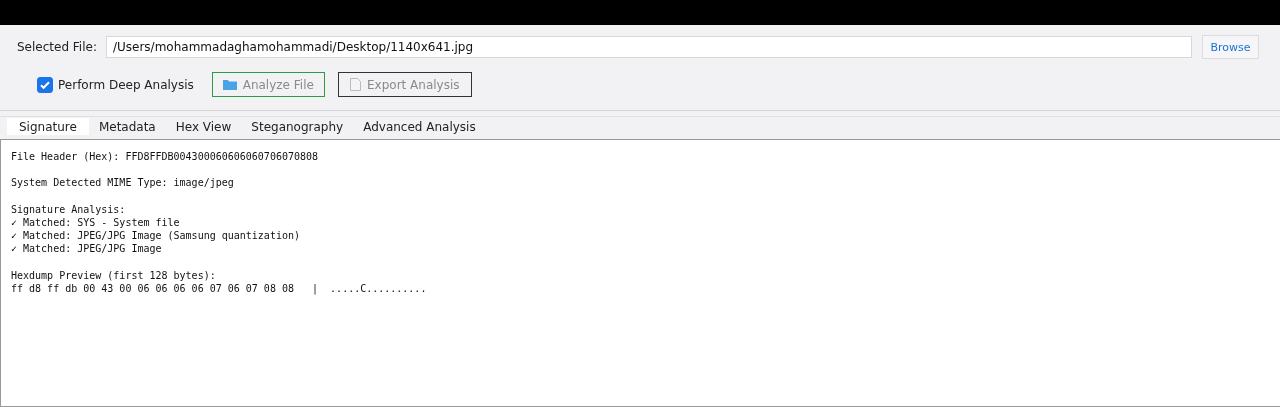 The height and width of the screenshot is (407, 1280). What do you see at coordinates (156, 236) in the screenshot?
I see `output-line: ✓ Matched: JPEG/JPG Image (Samsung quantization)` at bounding box center [156, 236].